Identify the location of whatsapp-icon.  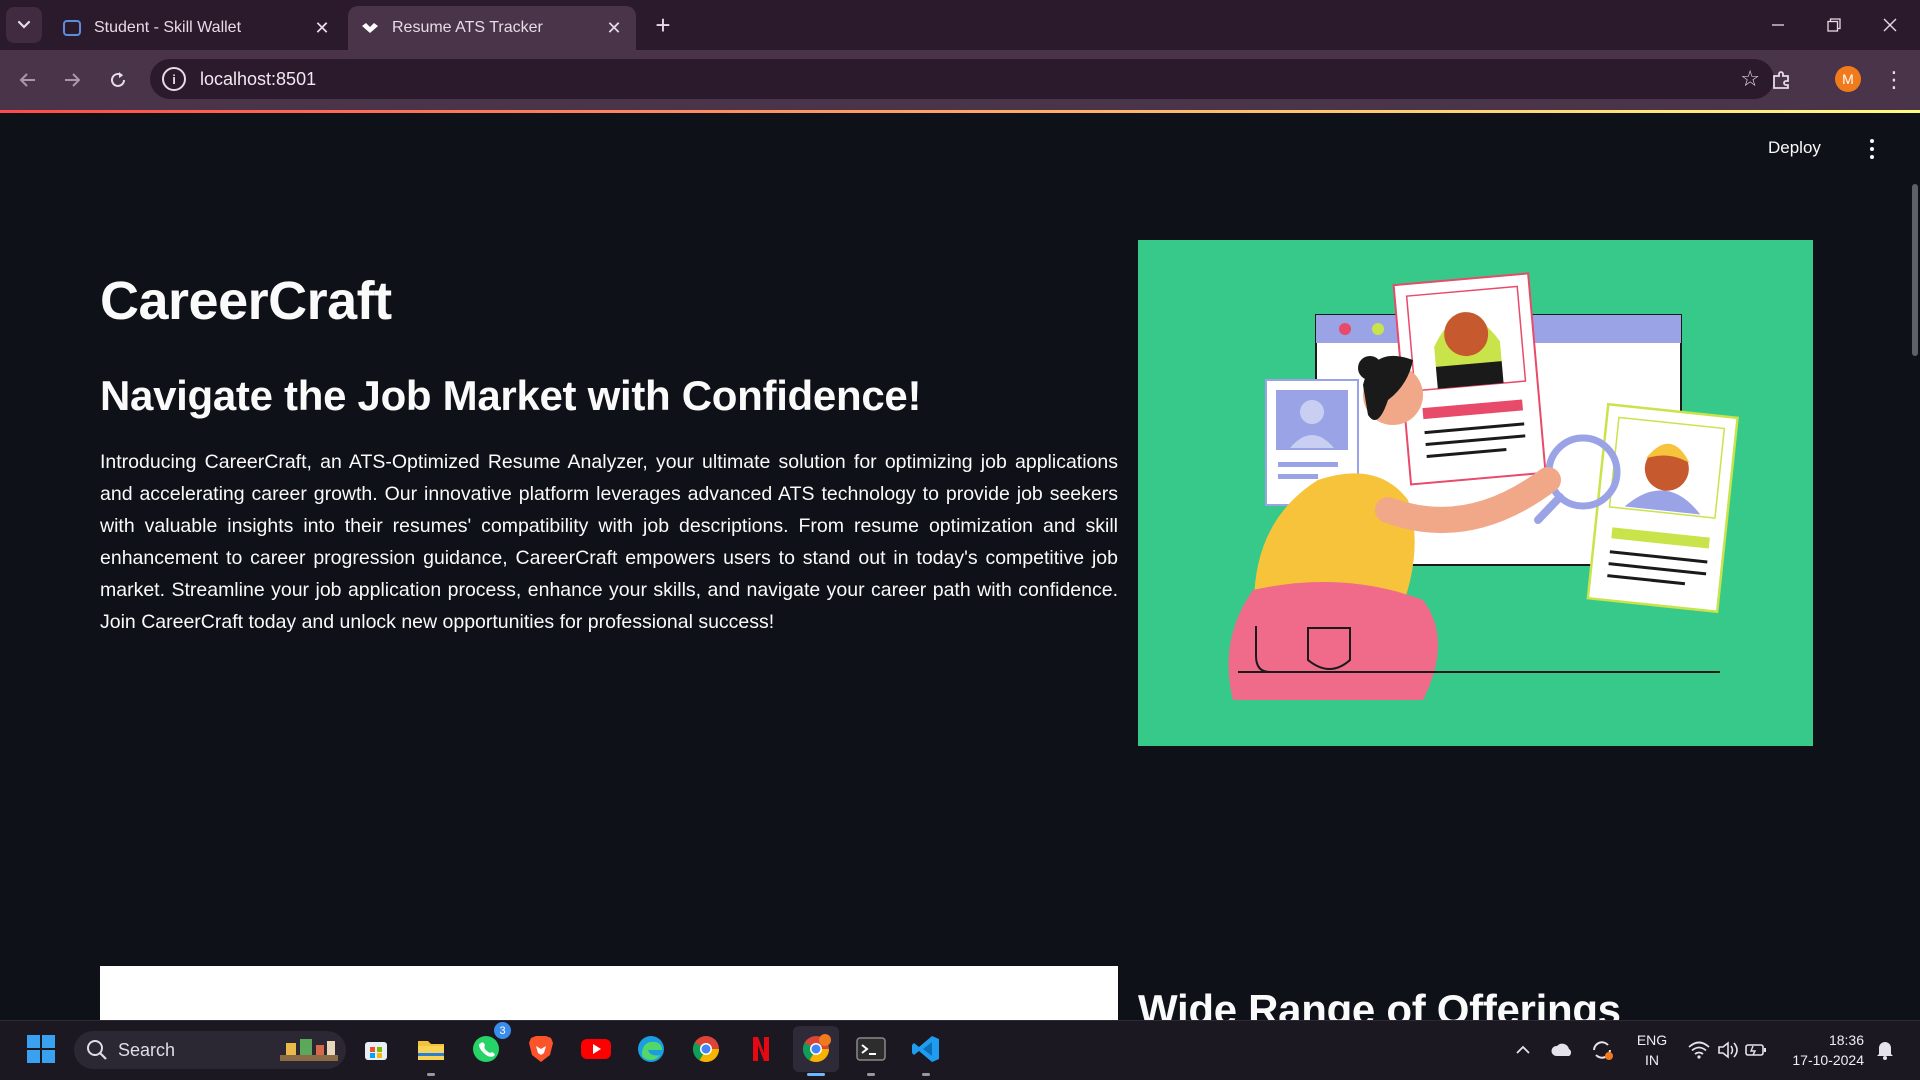
(486, 1049).